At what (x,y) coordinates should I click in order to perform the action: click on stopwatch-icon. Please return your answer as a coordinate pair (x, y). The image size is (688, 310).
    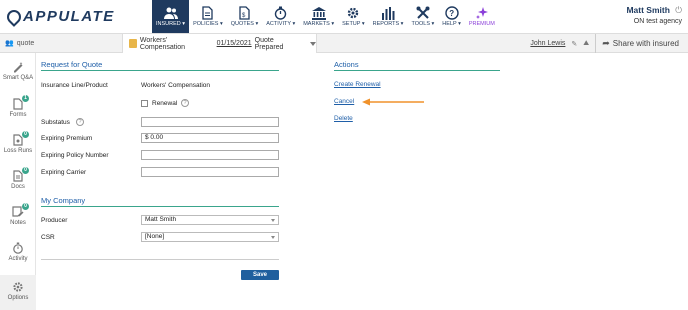
    Looking at the image, I should click on (281, 13).